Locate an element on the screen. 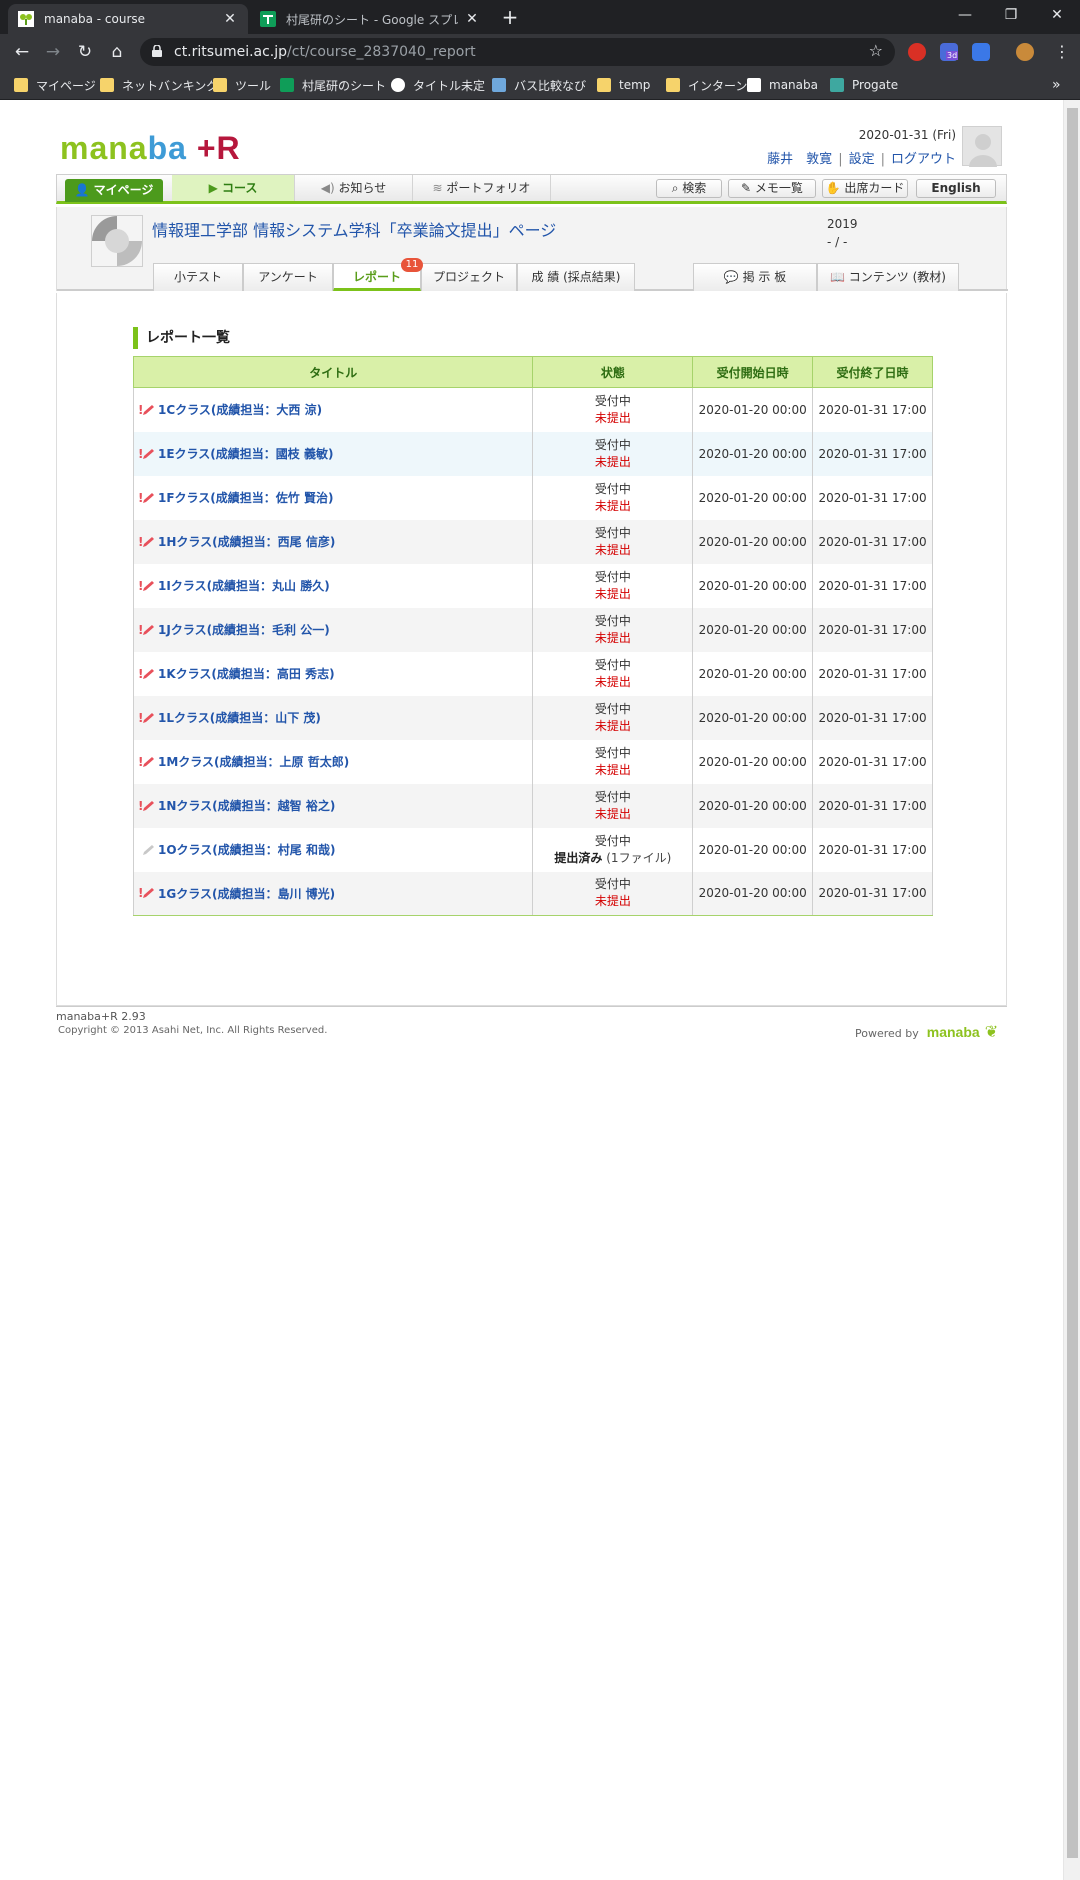  memo-list-button: ✎ メモ一覧 is located at coordinates (772, 188).